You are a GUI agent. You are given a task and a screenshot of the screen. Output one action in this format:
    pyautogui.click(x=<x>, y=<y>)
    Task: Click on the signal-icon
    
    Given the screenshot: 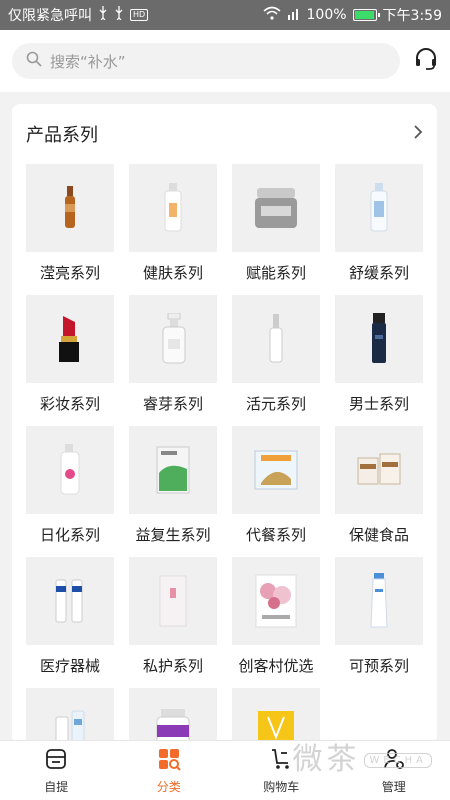 What is the action you would take?
    pyautogui.click(x=294, y=15)
    